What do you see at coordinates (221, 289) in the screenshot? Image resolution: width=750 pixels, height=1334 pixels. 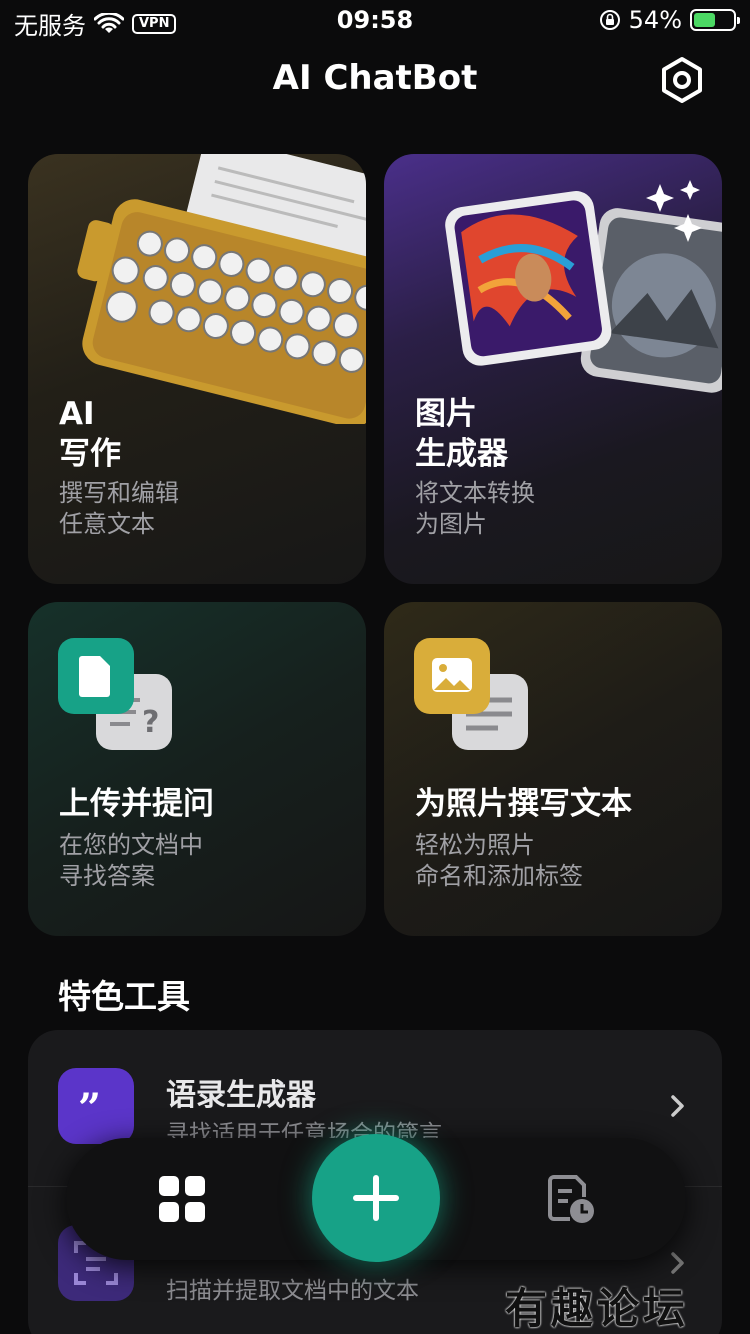 I see `typewriter-illustration` at bounding box center [221, 289].